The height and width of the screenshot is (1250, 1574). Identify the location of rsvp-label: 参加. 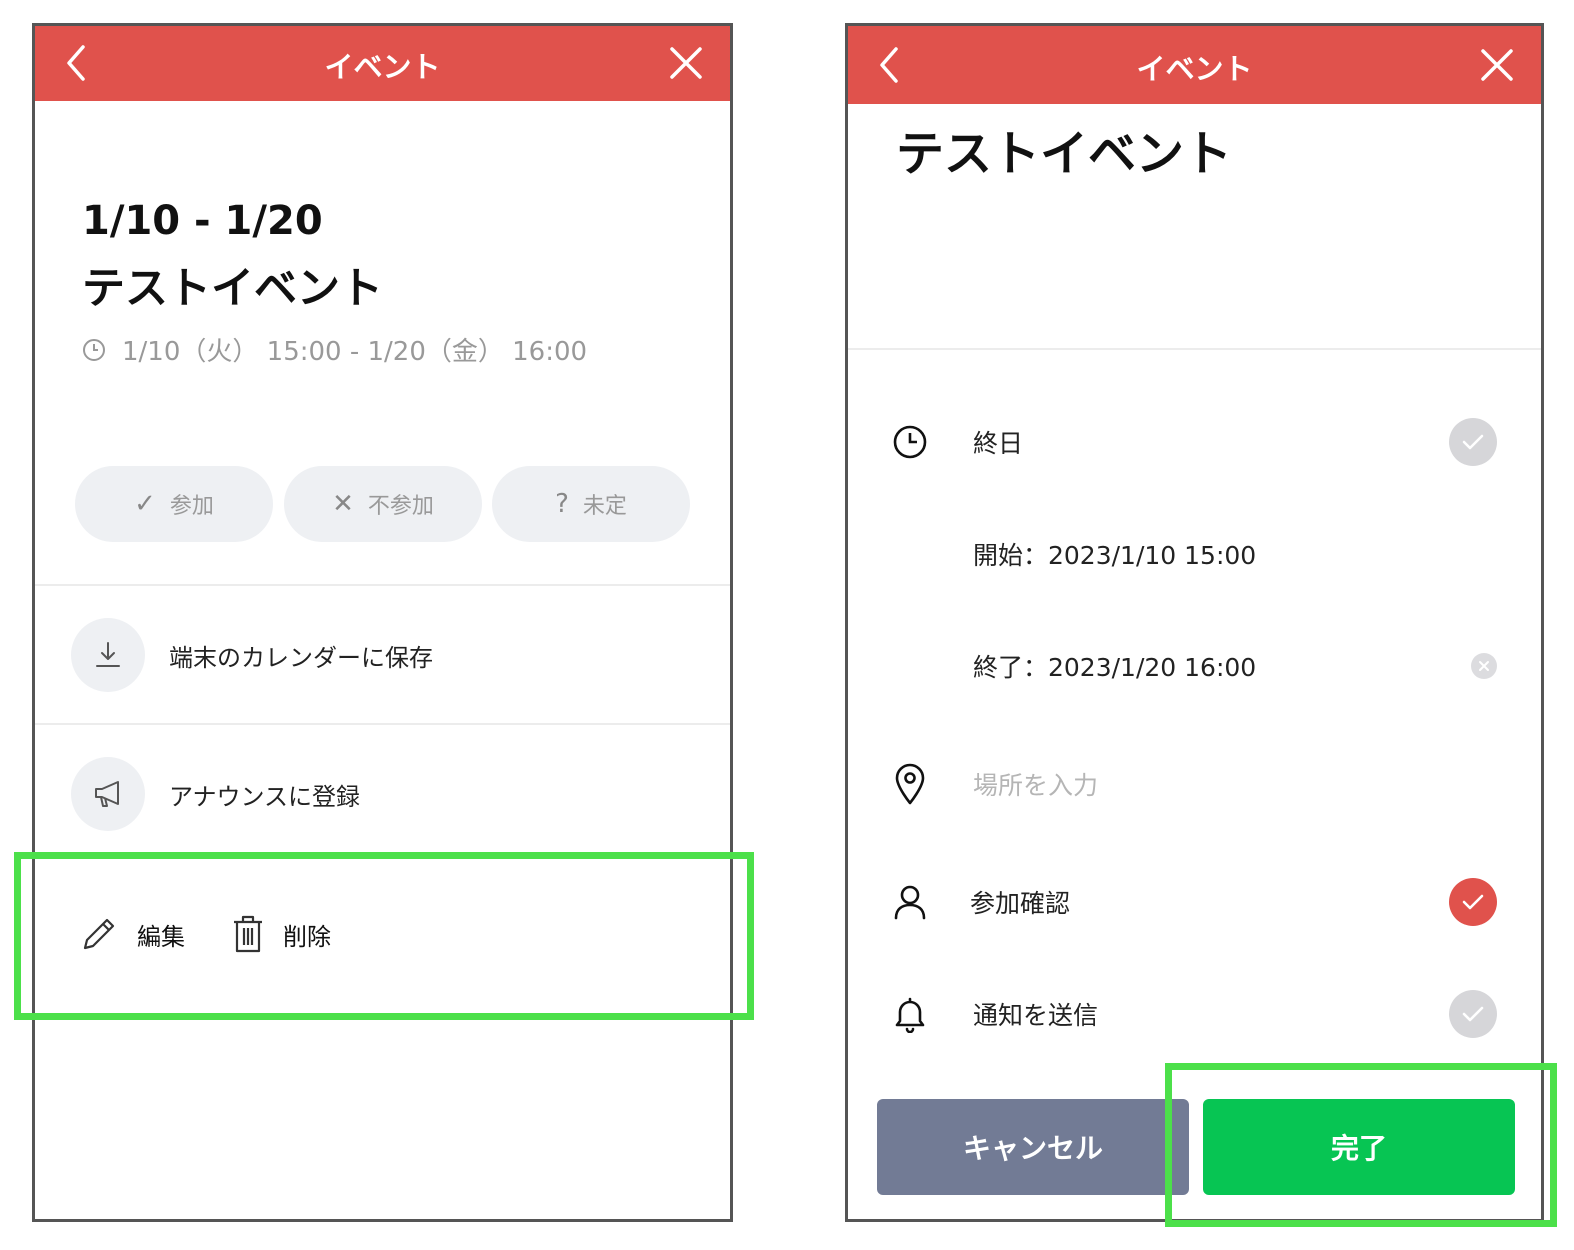
(191, 506).